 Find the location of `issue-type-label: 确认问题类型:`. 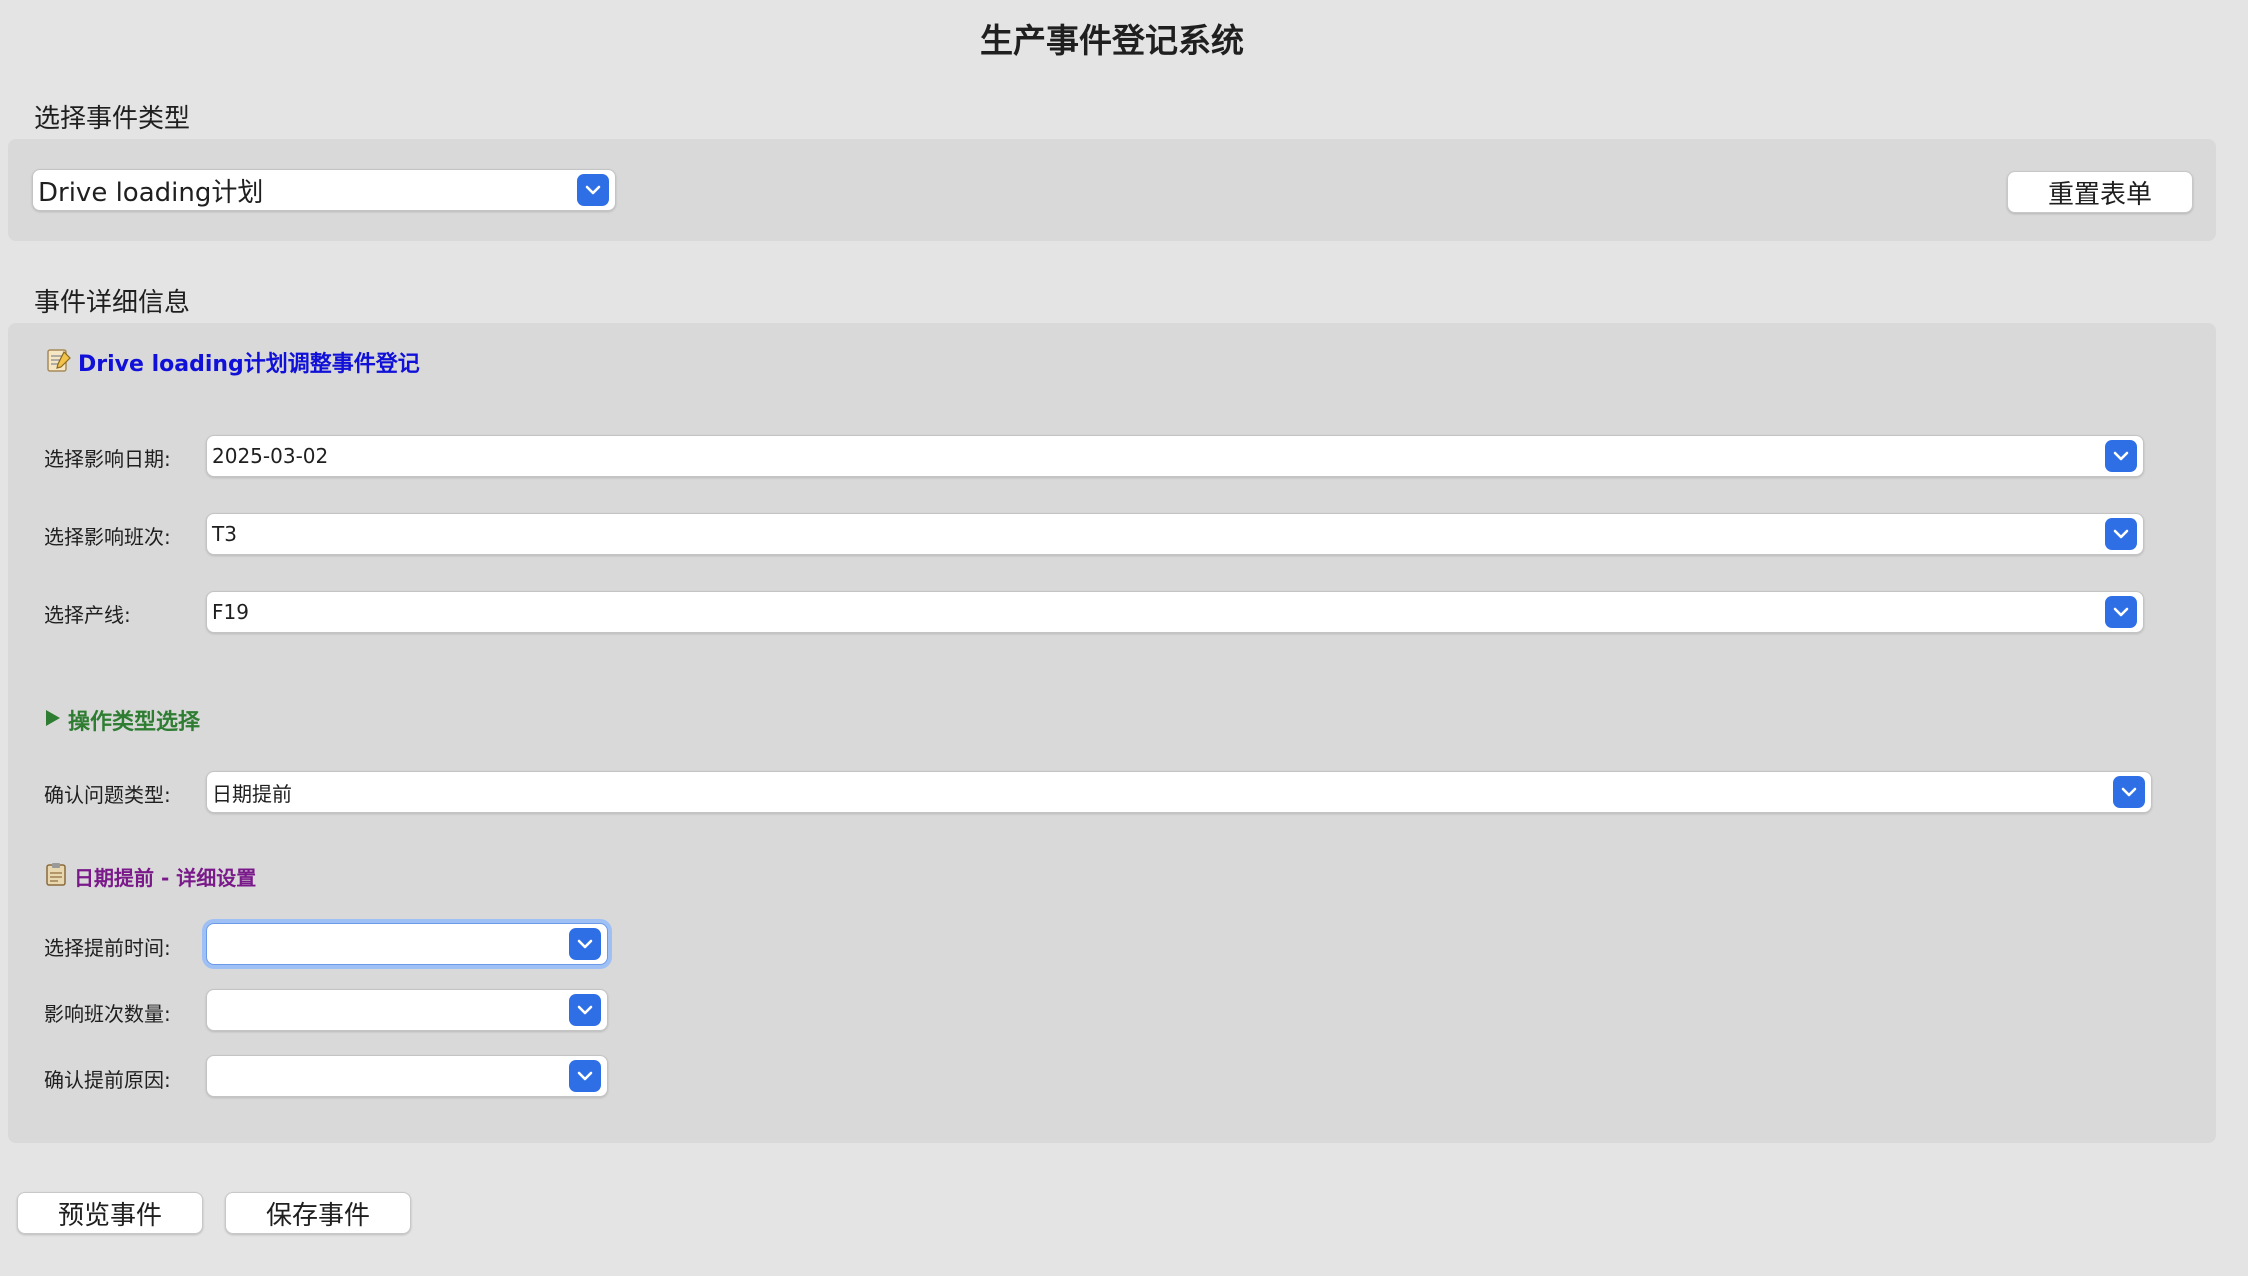

issue-type-label: 确认问题类型: is located at coordinates (107, 795).